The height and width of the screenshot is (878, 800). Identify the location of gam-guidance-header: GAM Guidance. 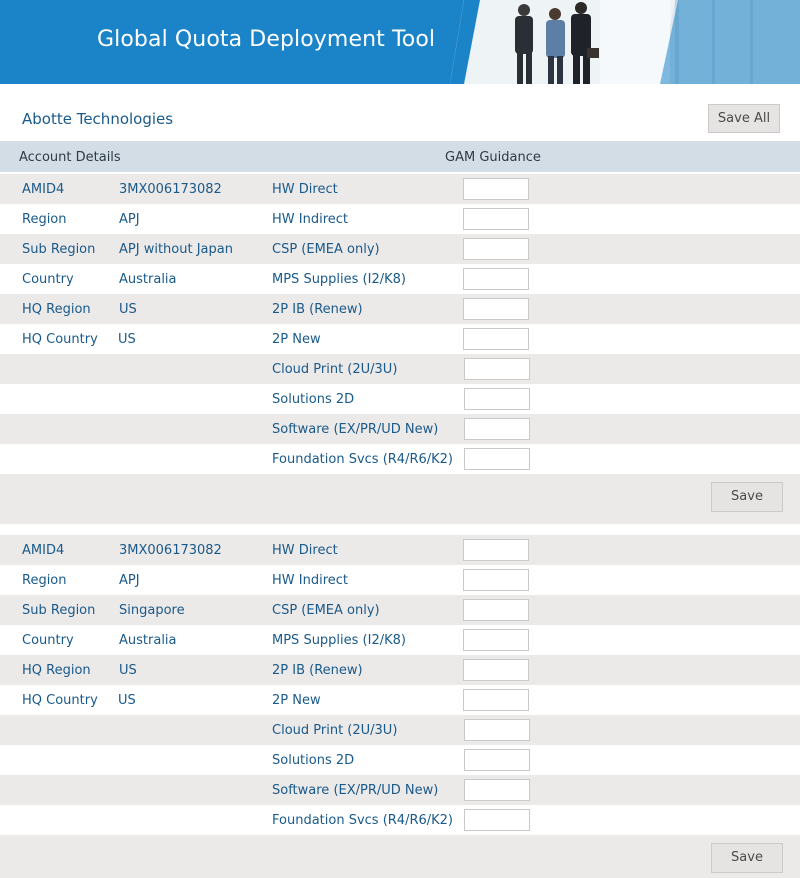
(493, 157).